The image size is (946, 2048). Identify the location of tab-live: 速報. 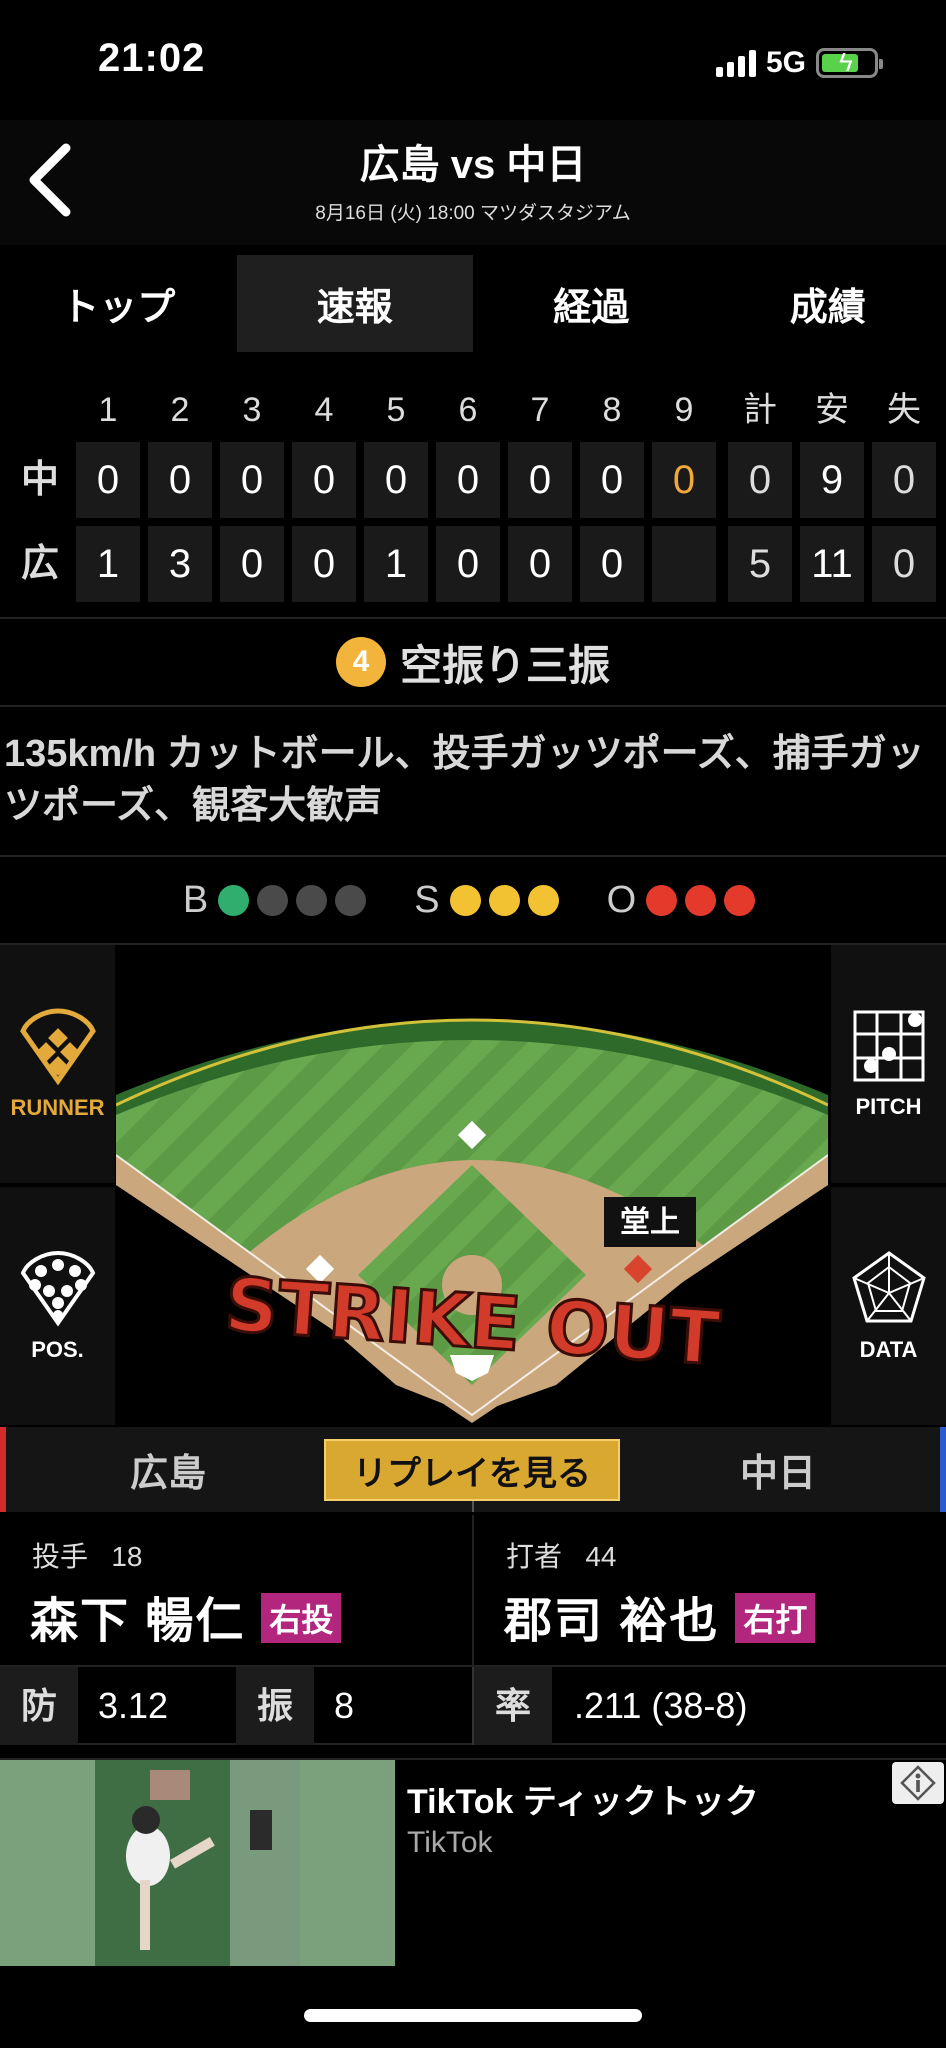
(354, 303).